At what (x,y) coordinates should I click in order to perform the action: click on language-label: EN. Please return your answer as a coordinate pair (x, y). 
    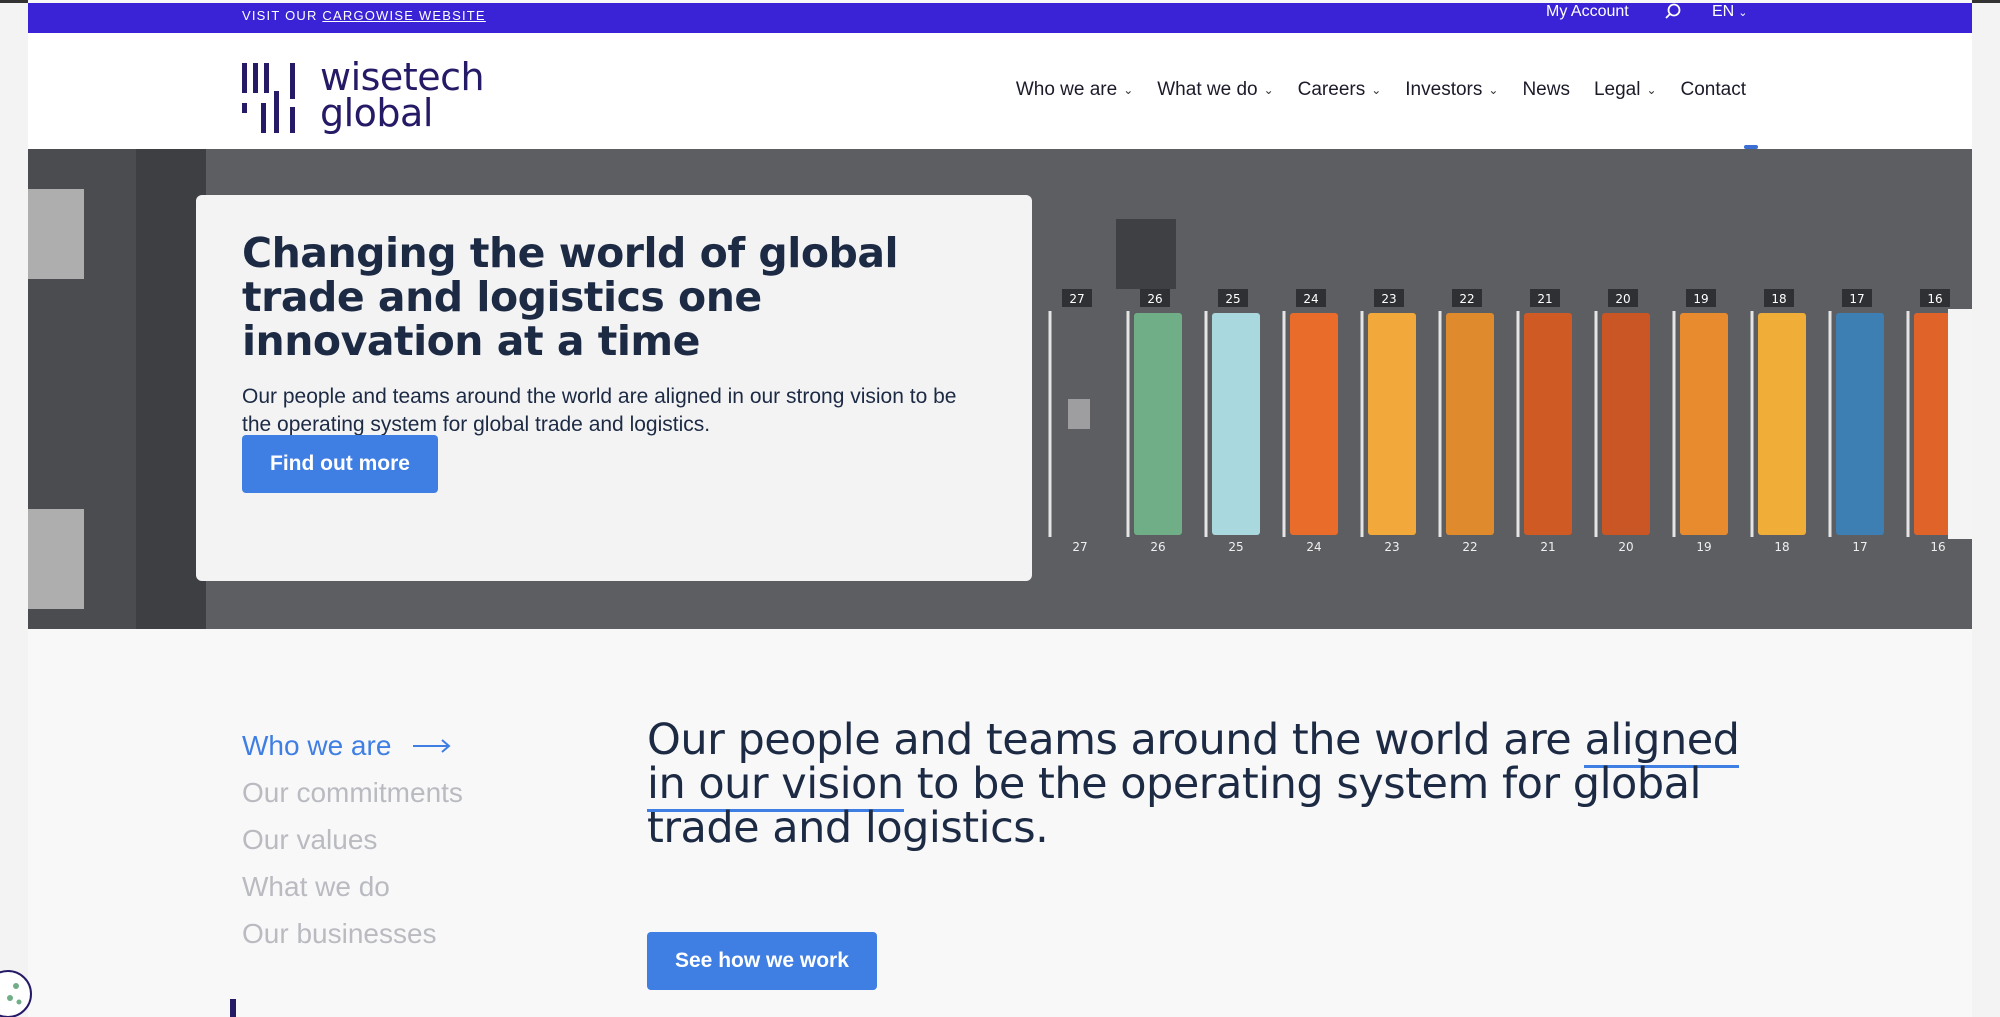
    Looking at the image, I should click on (1723, 11).